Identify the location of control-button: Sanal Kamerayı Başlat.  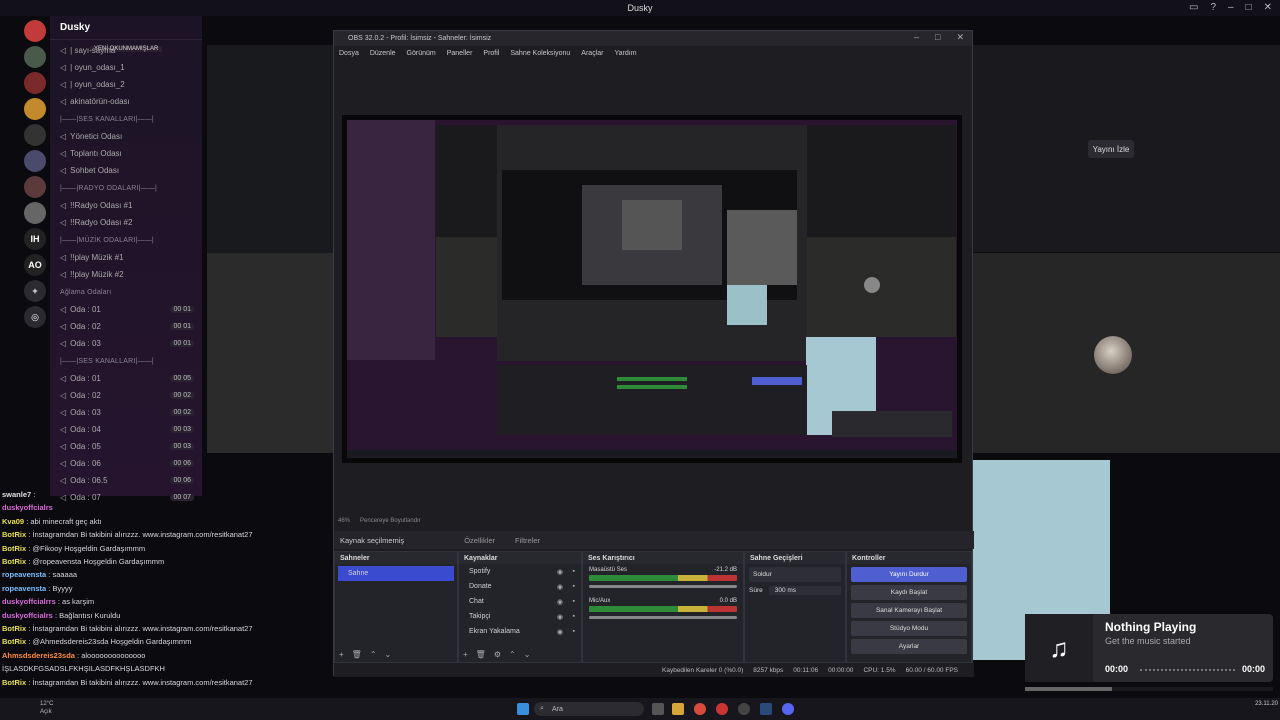
(909, 610).